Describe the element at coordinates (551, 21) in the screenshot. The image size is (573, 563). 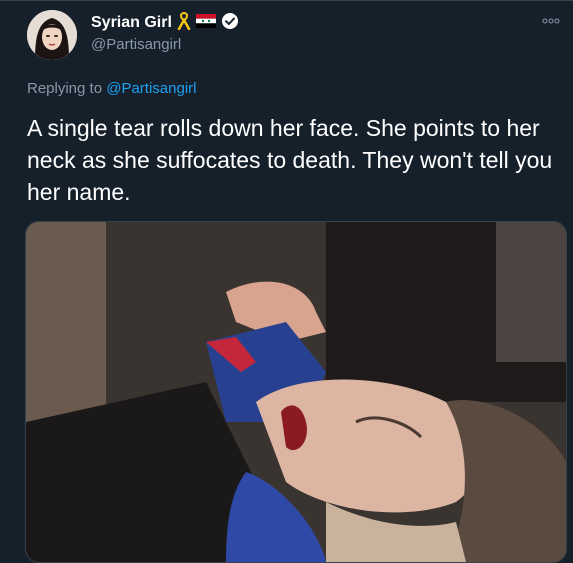
I see `more-options-icon` at that location.